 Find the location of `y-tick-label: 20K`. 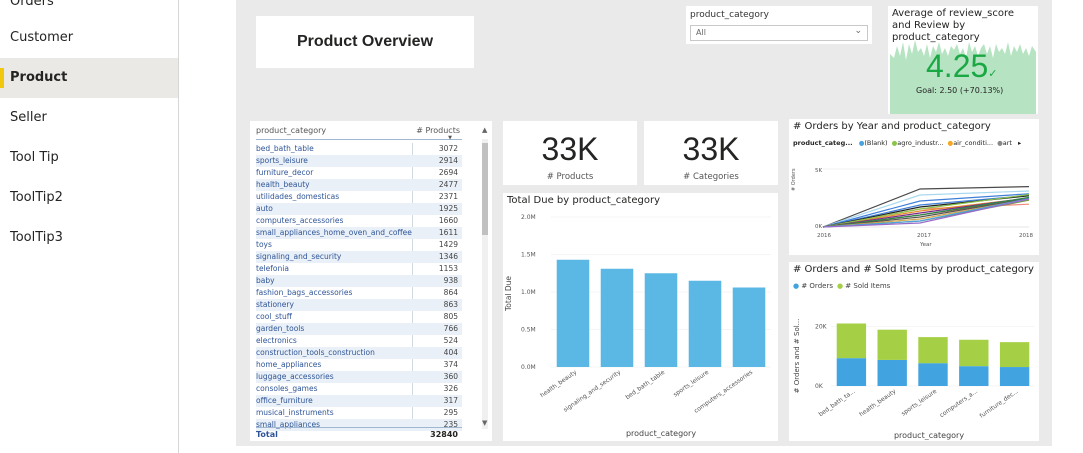

y-tick-label: 20K is located at coordinates (821, 327).